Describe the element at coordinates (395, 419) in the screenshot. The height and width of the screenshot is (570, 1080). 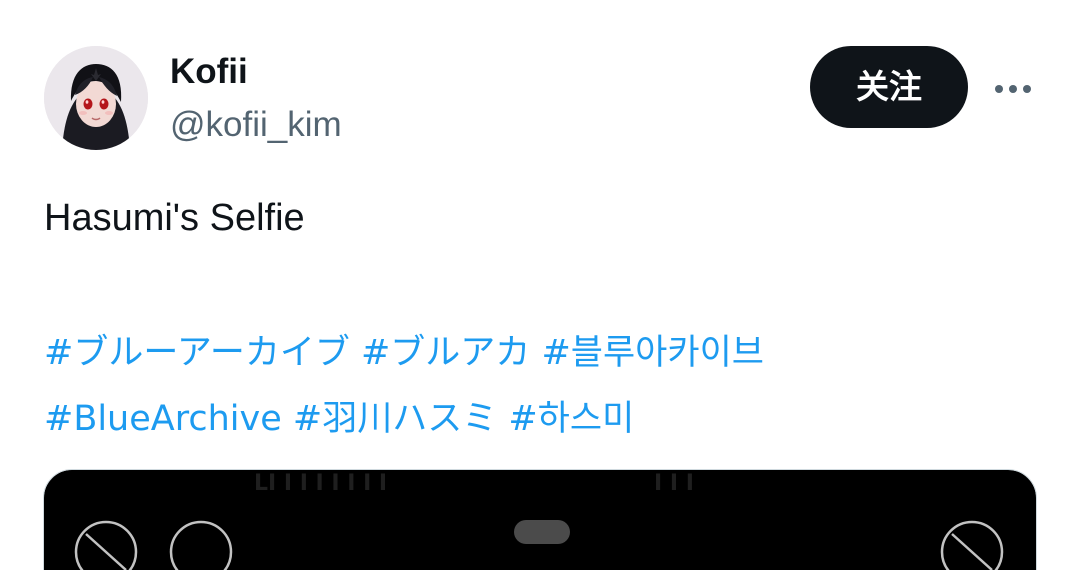
I see `hashtag-link: #羽川ハスミ` at that location.